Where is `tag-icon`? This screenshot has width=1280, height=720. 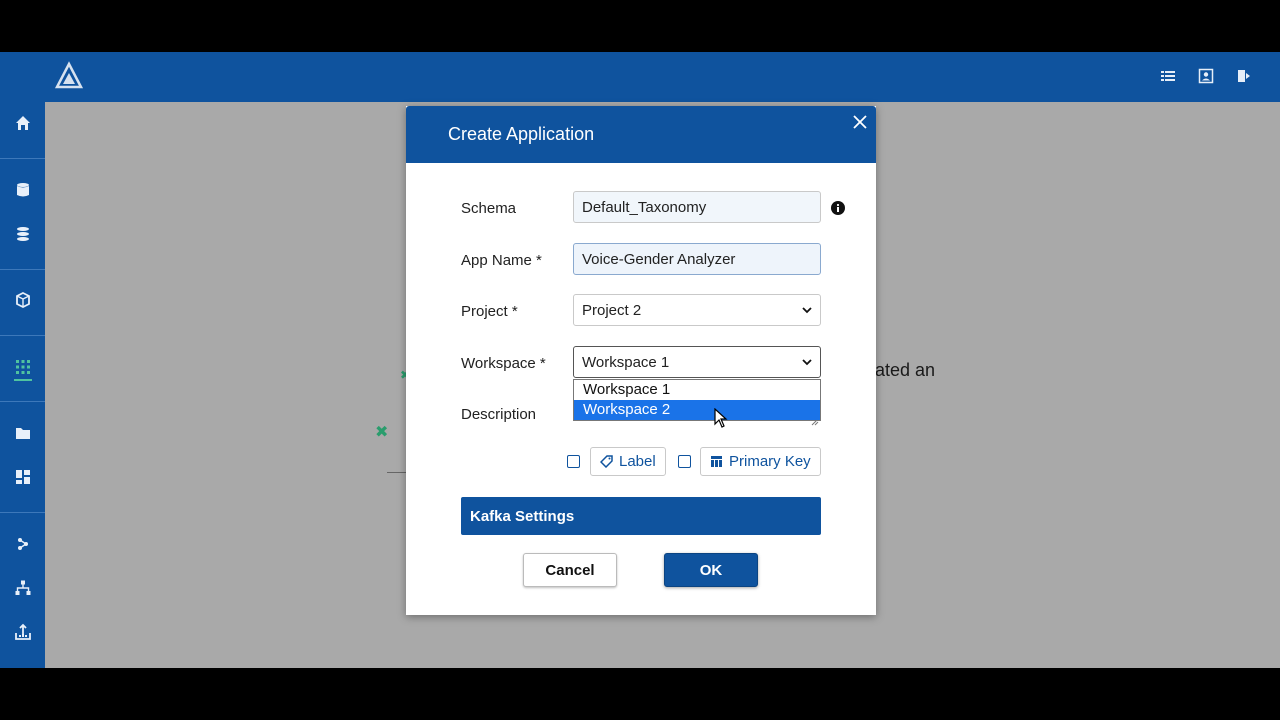 tag-icon is located at coordinates (606, 461).